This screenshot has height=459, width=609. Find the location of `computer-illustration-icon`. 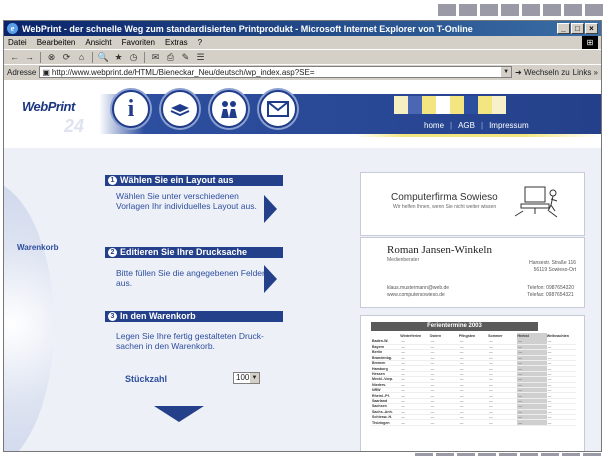

computer-illustration-icon is located at coordinates (536, 202).